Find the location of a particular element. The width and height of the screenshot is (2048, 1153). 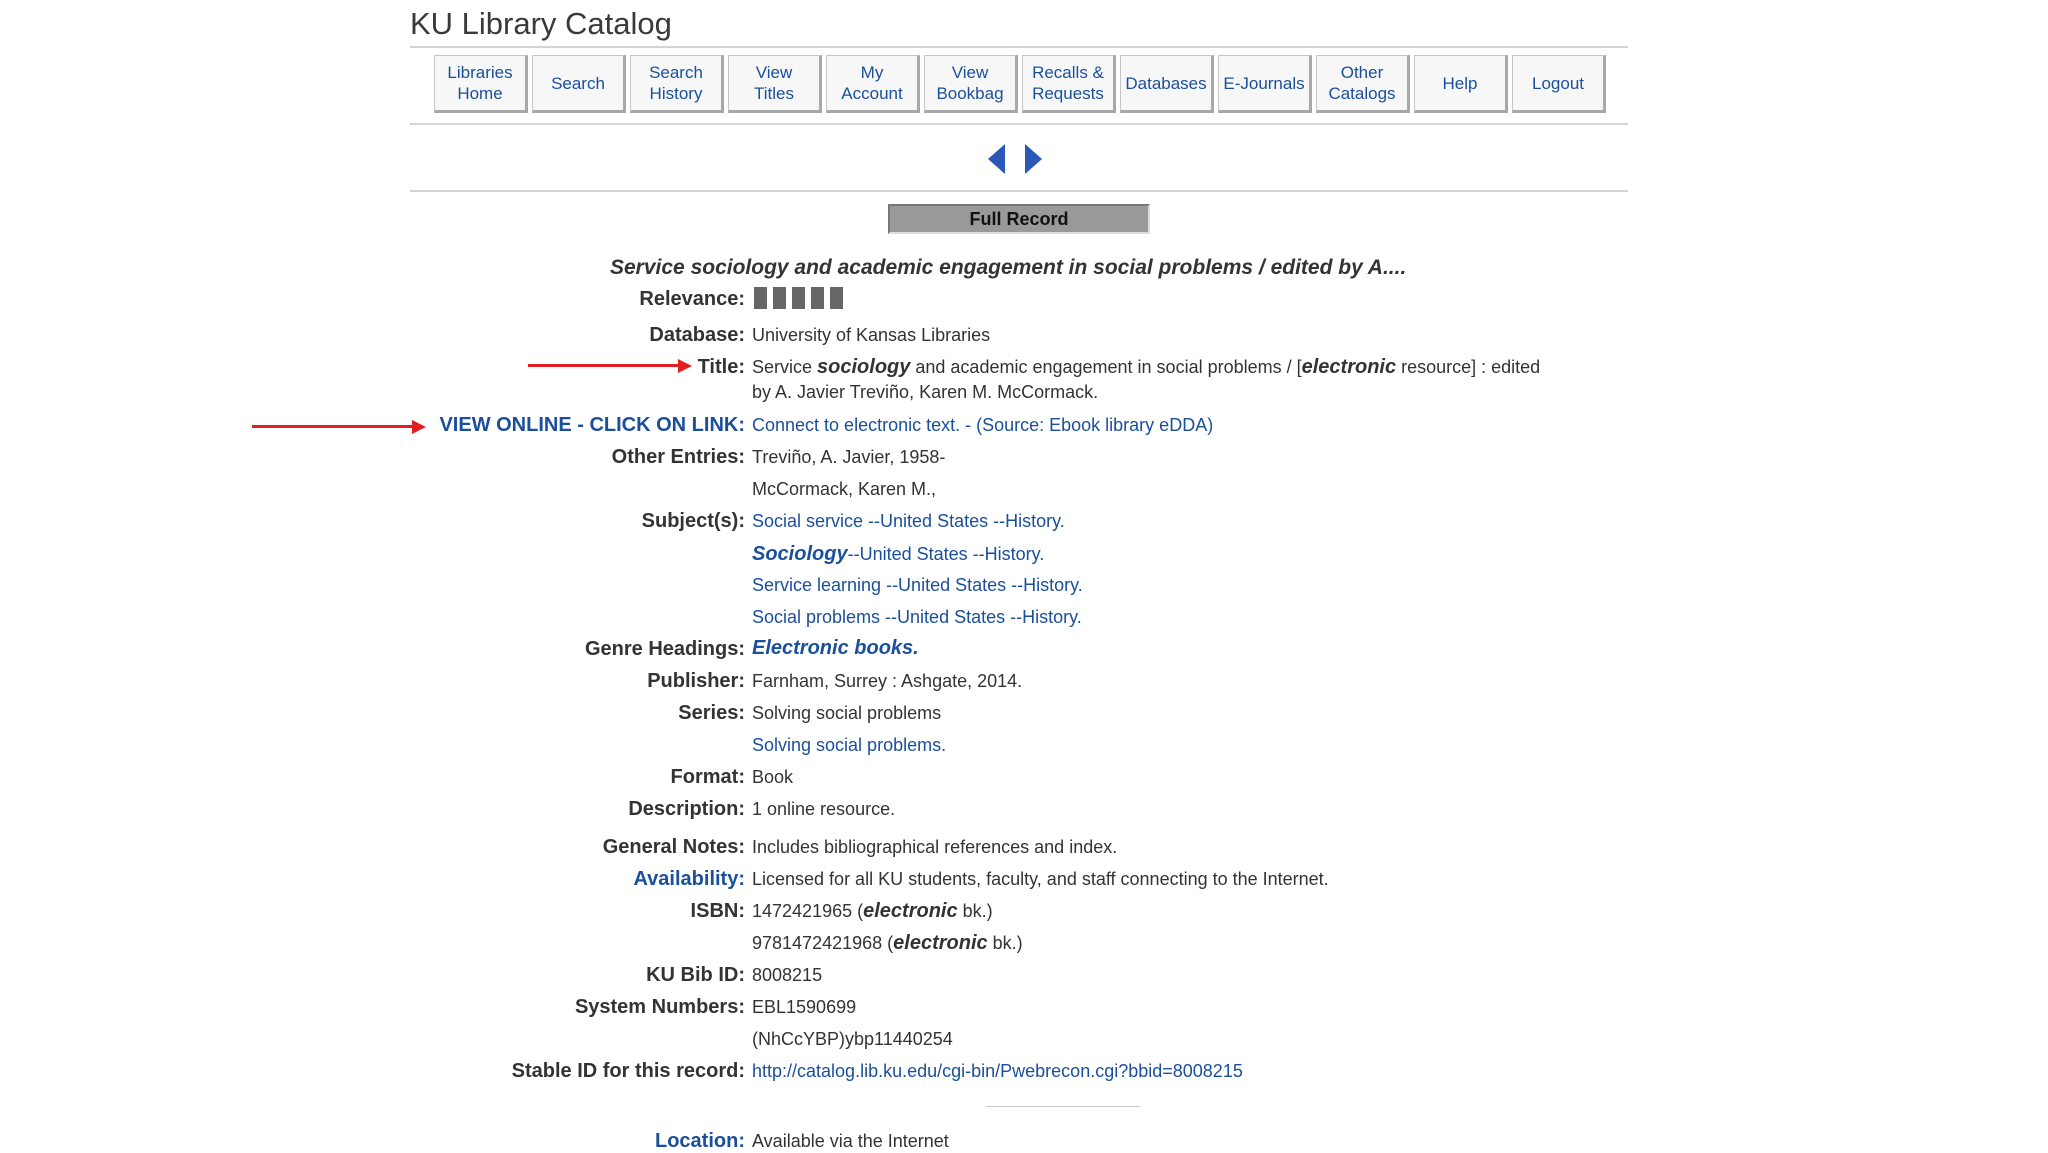

annotation-arrowhead-view-online is located at coordinates (419, 427).